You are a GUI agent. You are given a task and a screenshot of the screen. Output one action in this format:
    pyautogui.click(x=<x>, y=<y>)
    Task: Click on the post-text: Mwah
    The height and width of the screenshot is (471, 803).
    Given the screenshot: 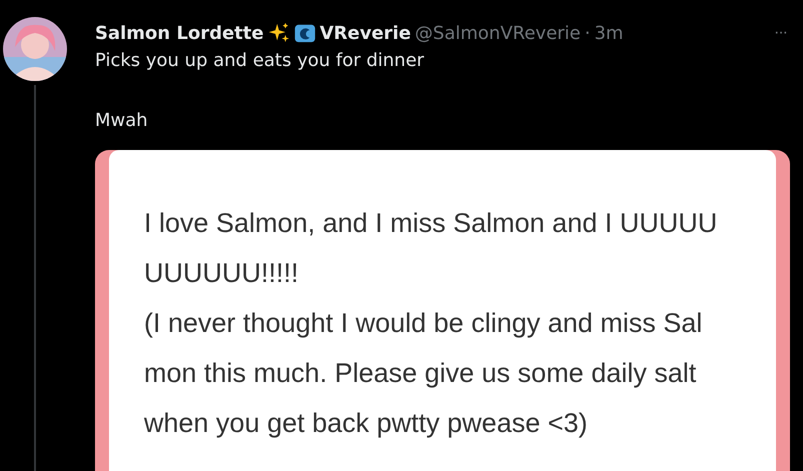 What is the action you would take?
    pyautogui.click(x=122, y=121)
    